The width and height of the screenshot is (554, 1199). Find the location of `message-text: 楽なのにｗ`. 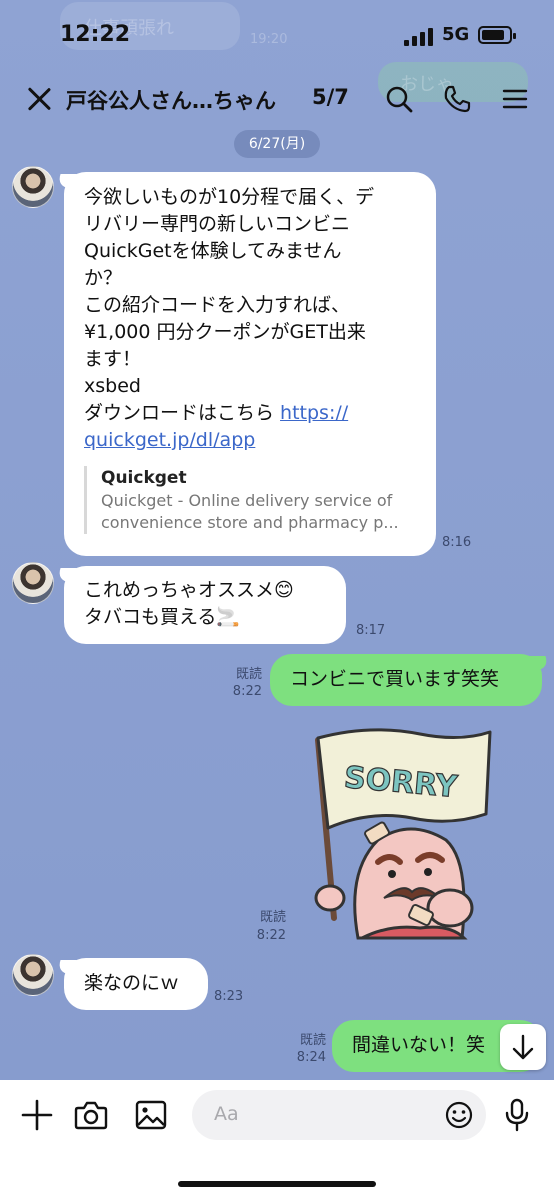

message-text: 楽なのにｗ is located at coordinates (132, 983).